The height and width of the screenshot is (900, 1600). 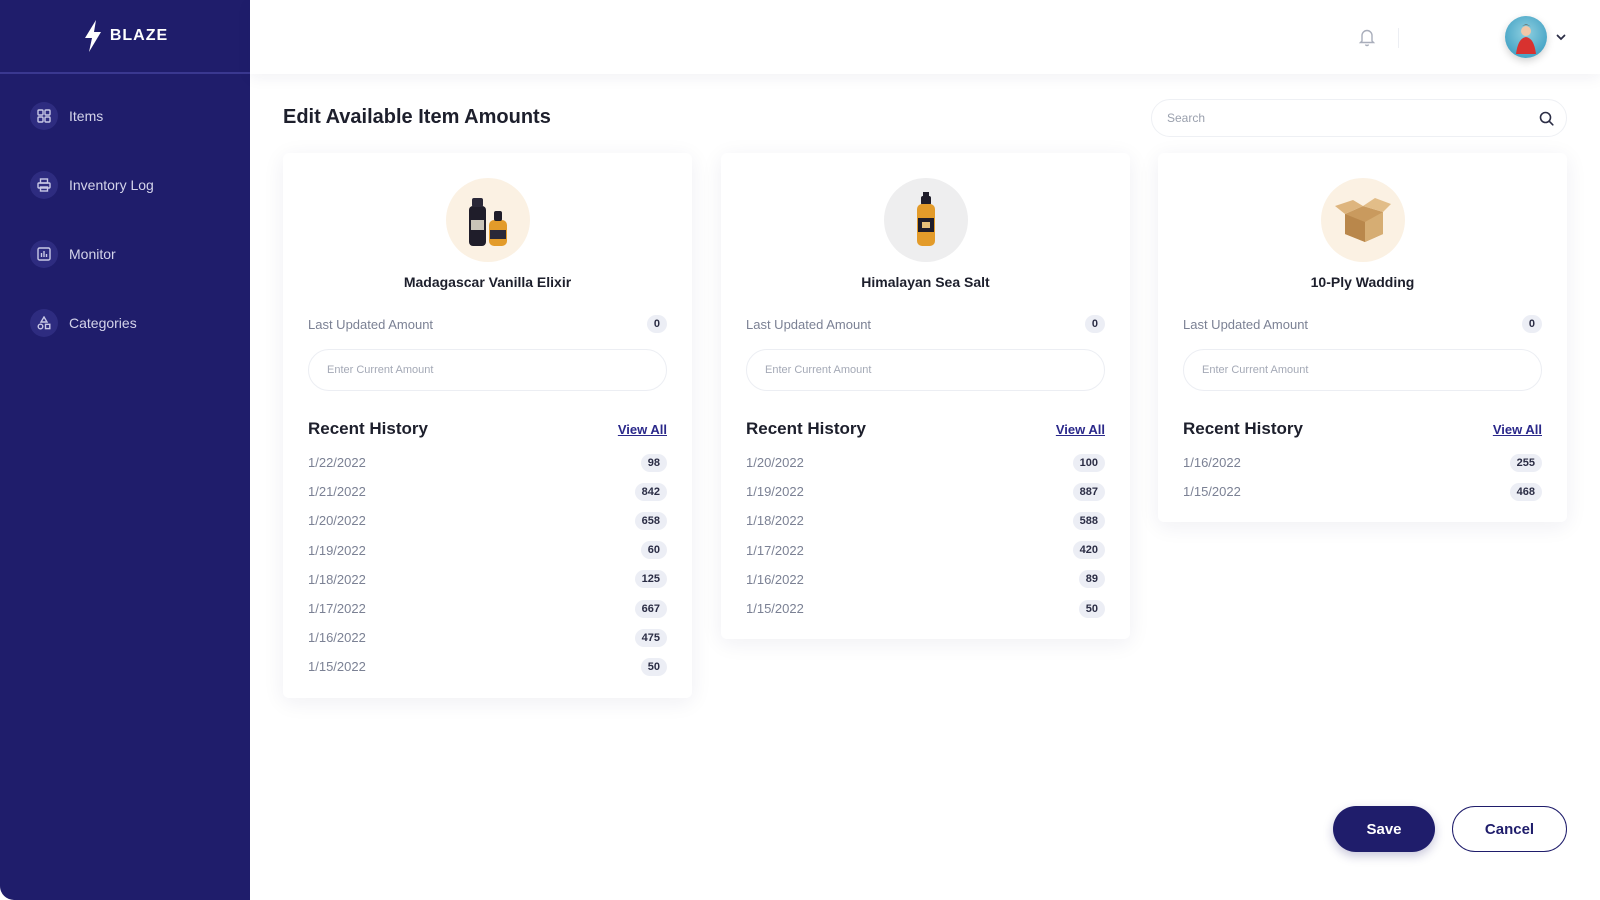 I want to click on history-row: 1/16/2022 475, so click(x=487, y=637).